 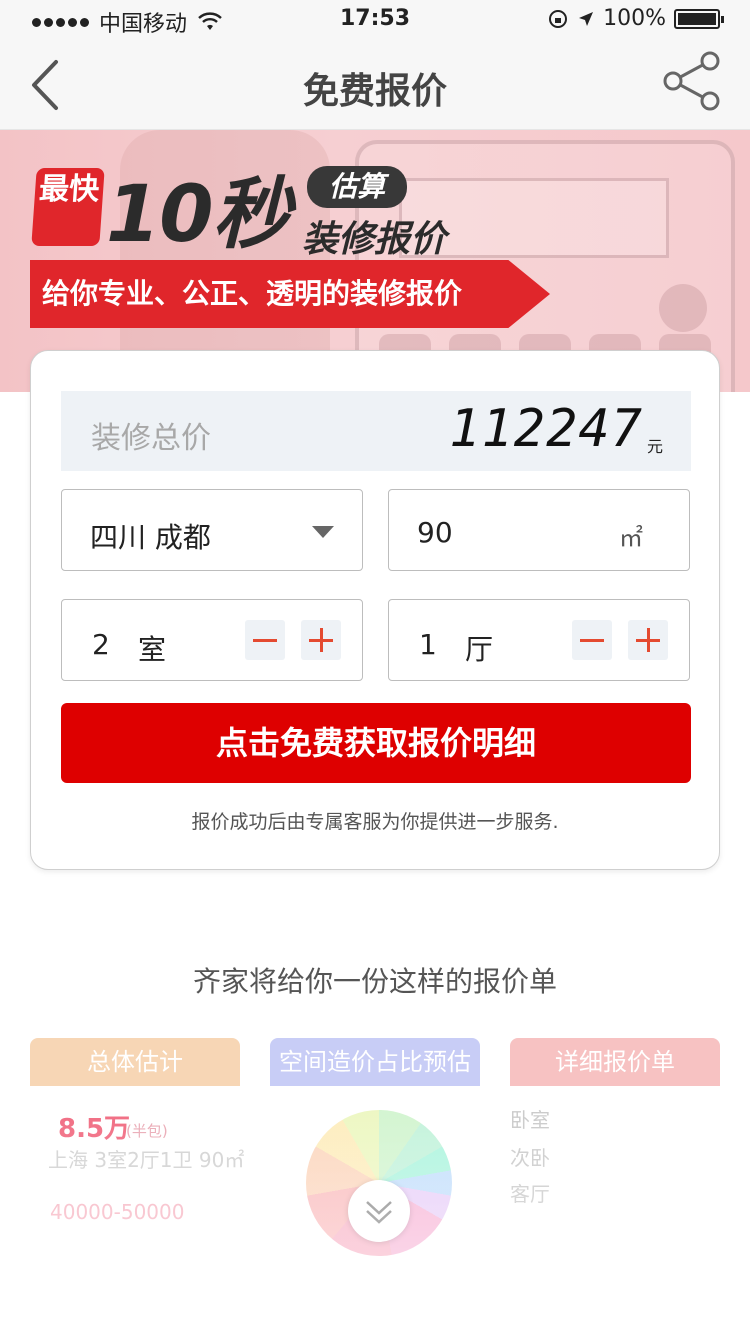 What do you see at coordinates (152, 649) in the screenshot?
I see `rooms-unit: 室` at bounding box center [152, 649].